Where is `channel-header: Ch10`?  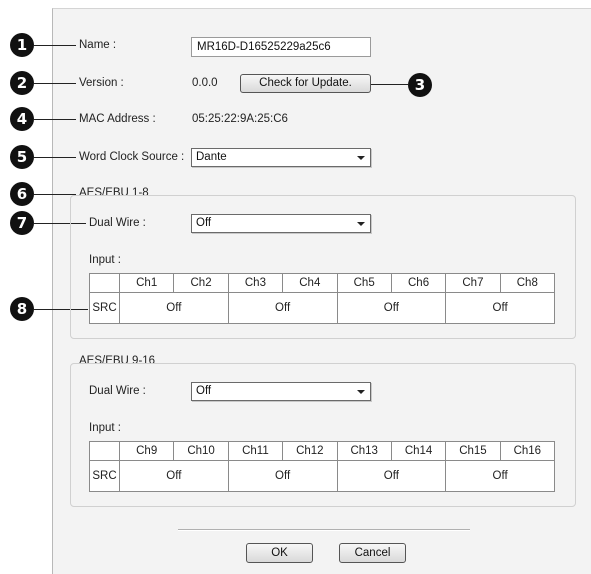
channel-header: Ch10 is located at coordinates (201, 451).